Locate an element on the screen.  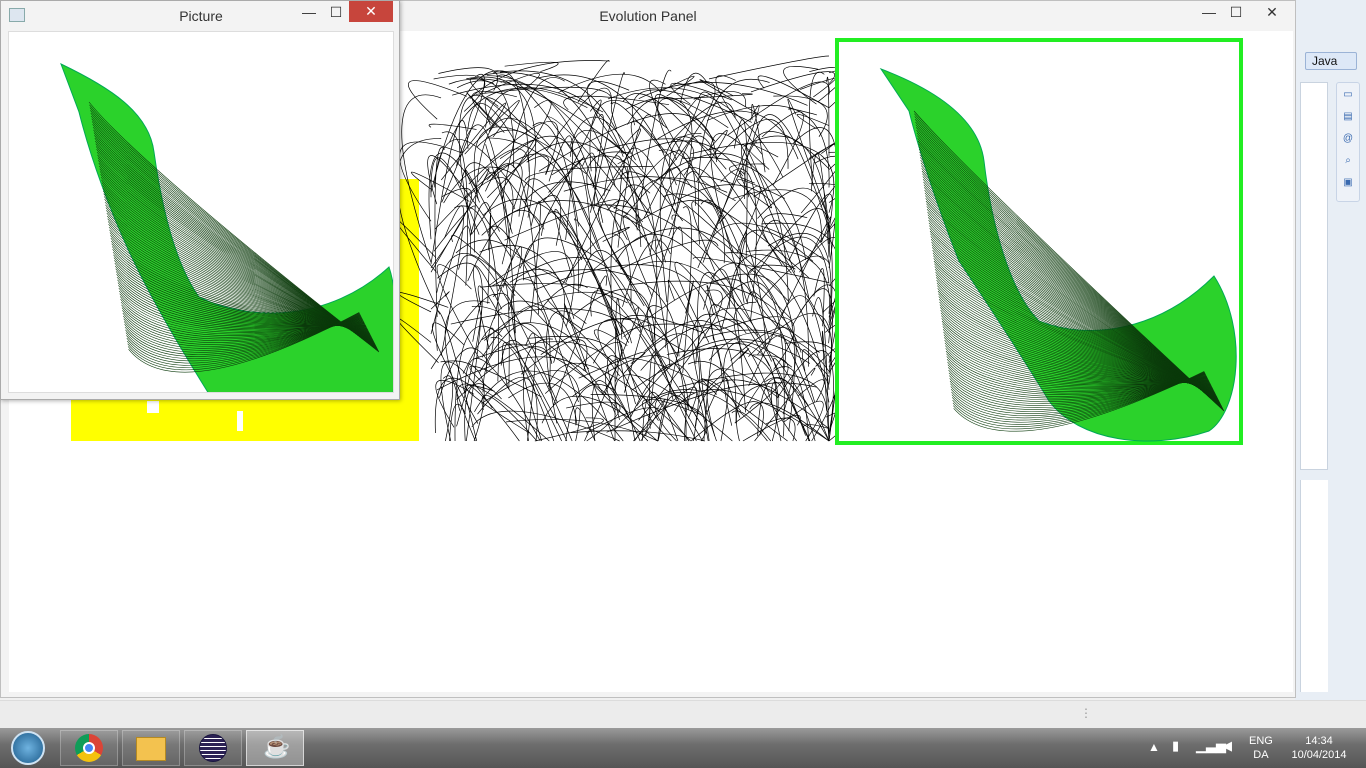
eclipse-side-toolbar: ▭ ▤ @ ⌕ ▣ is located at coordinates (1348, 142).